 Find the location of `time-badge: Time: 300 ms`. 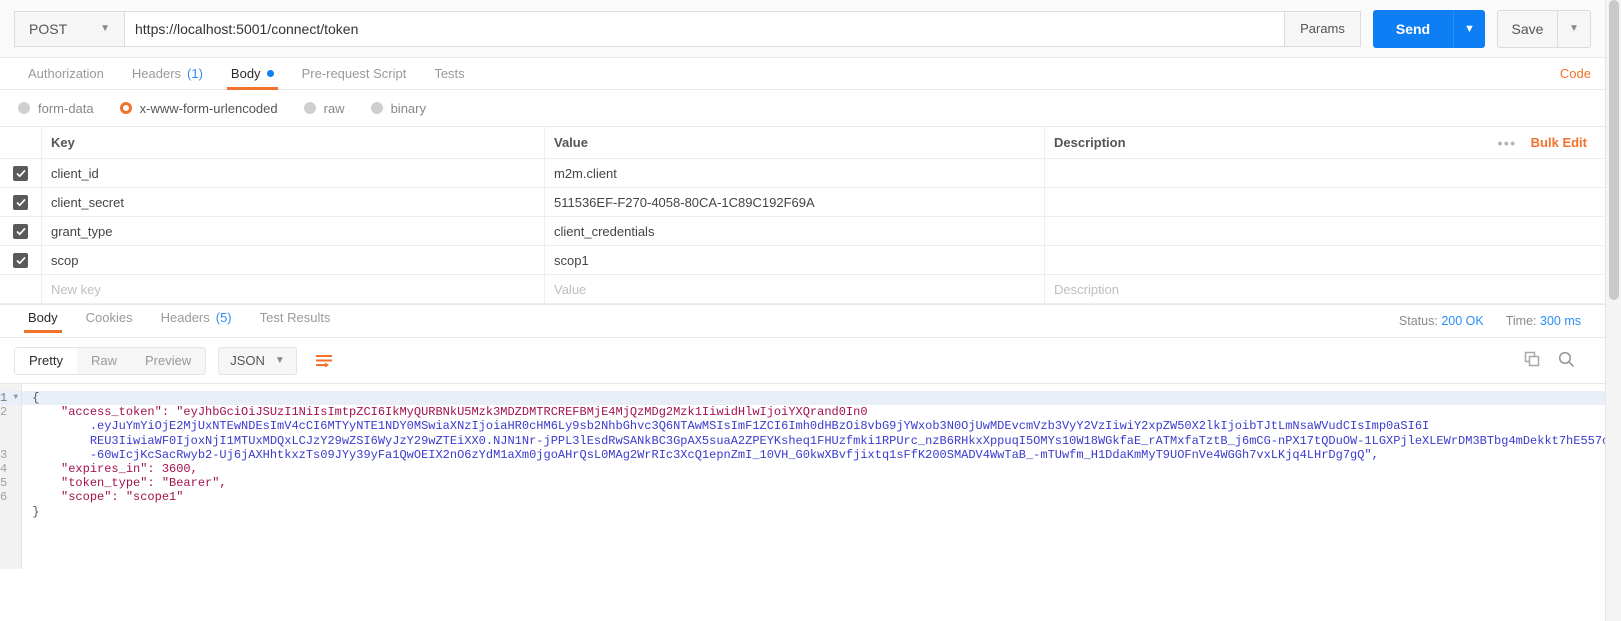

time-badge: Time: 300 ms is located at coordinates (1543, 321).